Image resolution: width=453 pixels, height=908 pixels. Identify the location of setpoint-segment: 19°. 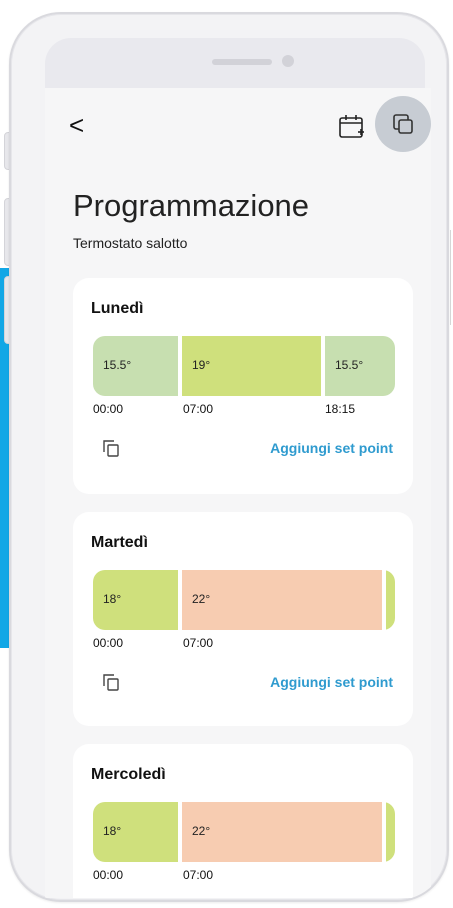
(251, 366).